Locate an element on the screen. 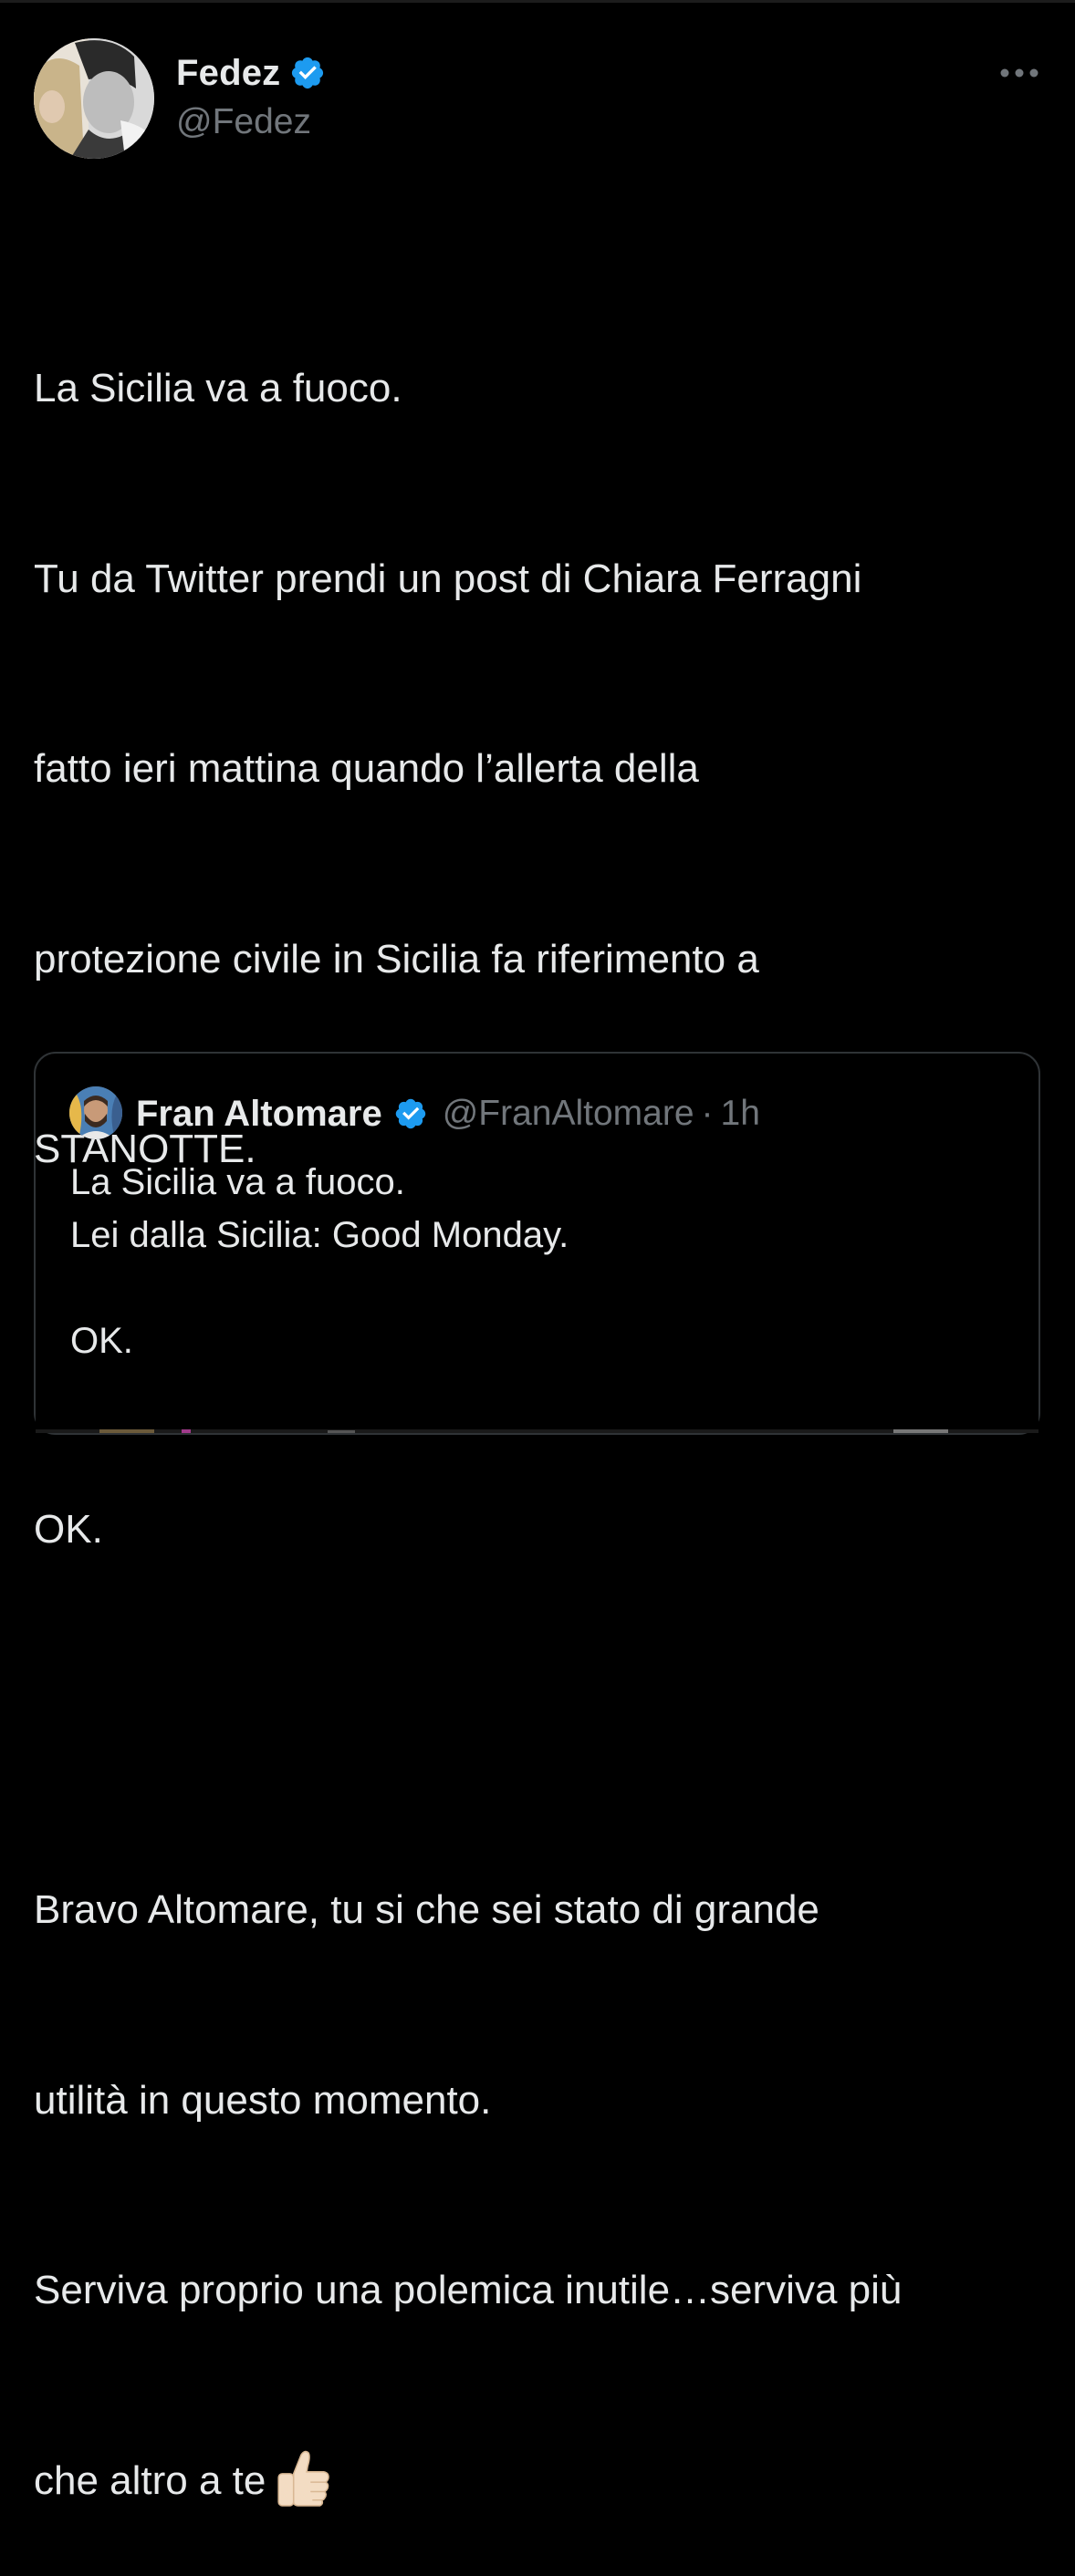 The height and width of the screenshot is (2576, 1075). quoted-verified-badge-icon is located at coordinates (410, 1113).